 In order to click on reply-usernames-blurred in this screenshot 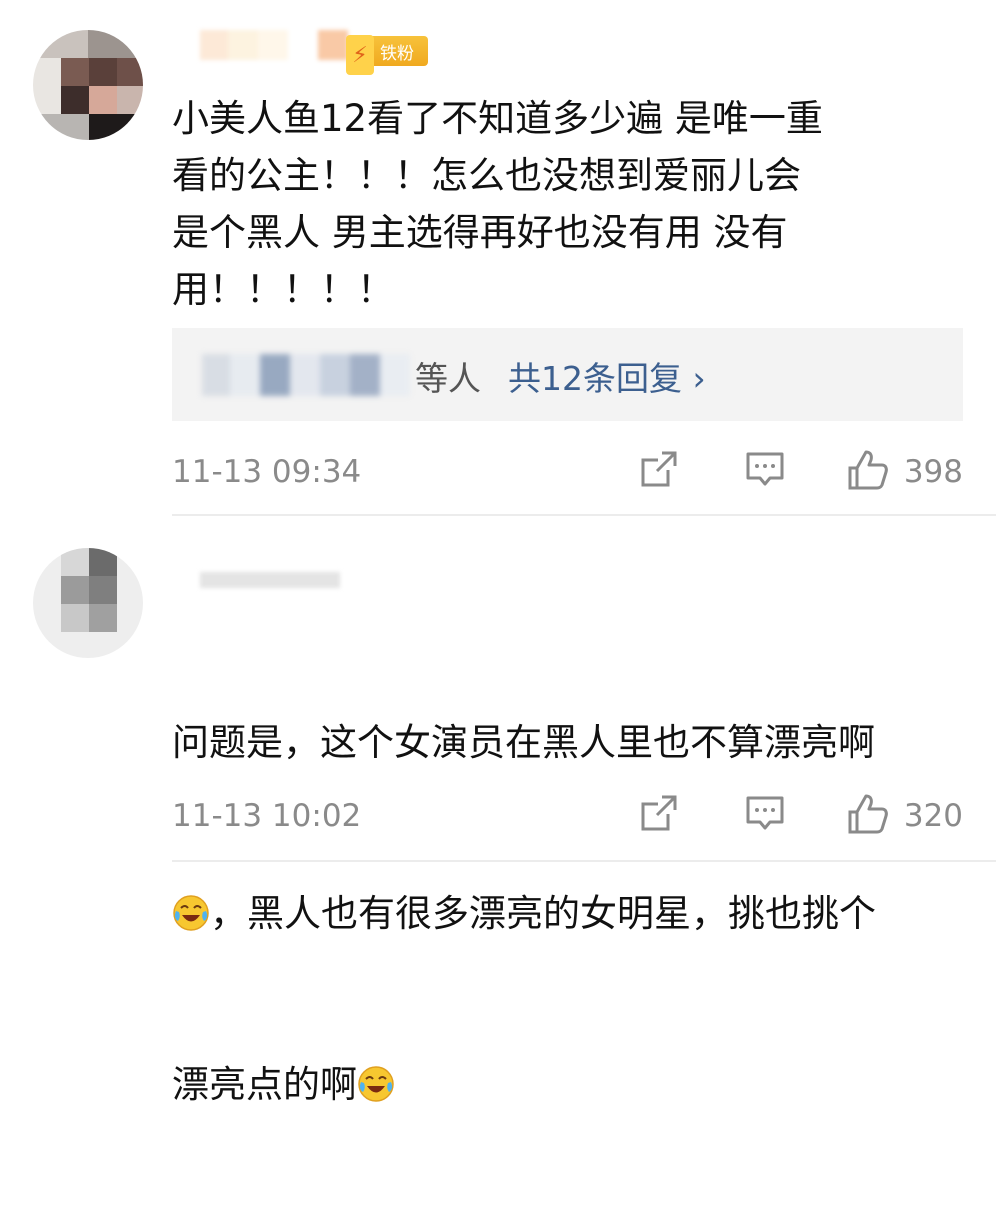, I will do `click(306, 375)`.